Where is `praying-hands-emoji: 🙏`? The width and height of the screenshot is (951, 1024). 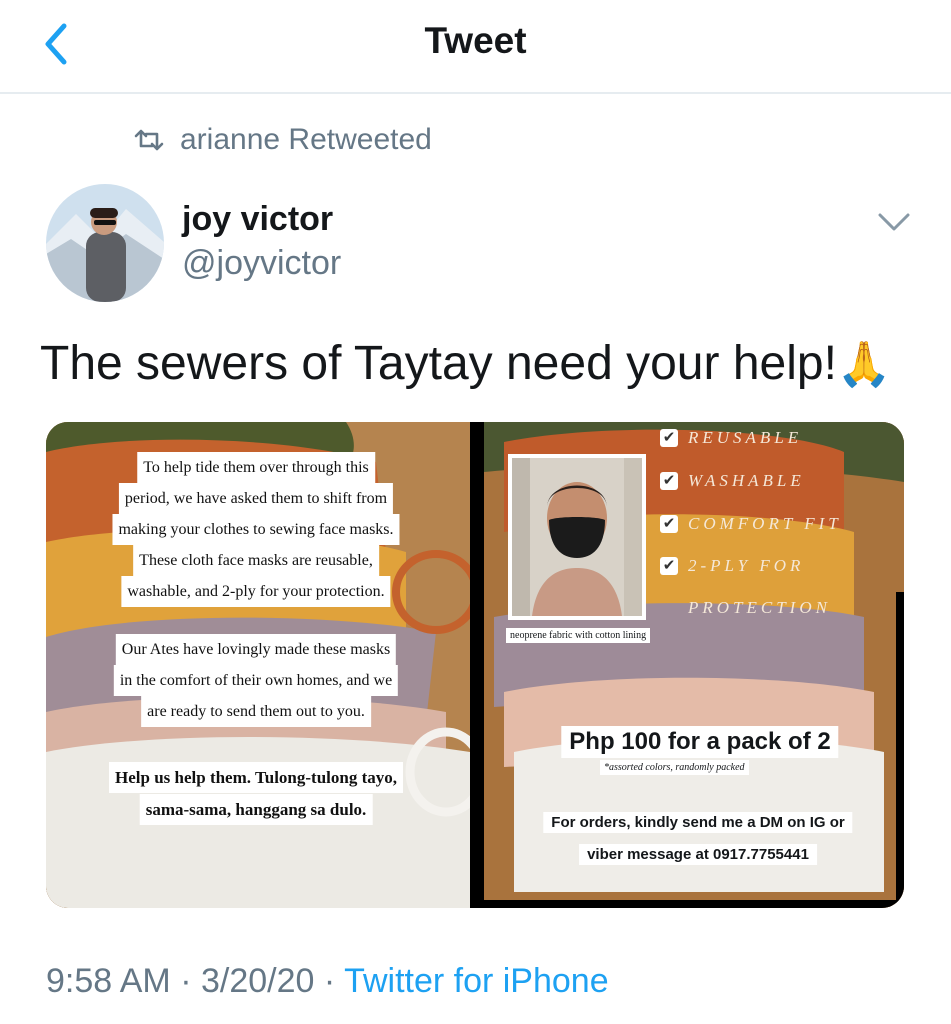 praying-hands-emoji: 🙏 is located at coordinates (864, 364).